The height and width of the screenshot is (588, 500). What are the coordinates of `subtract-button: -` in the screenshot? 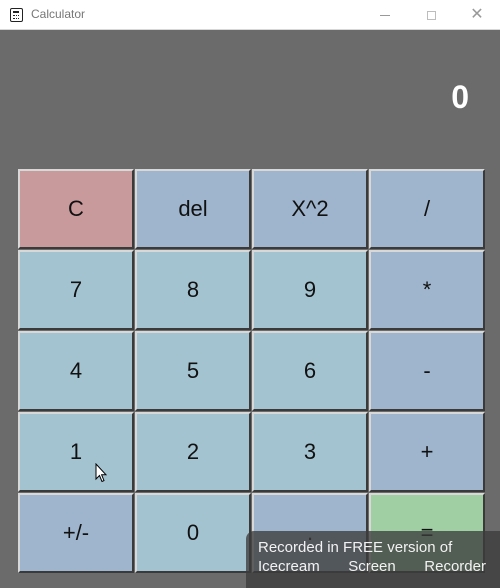 It's located at (427, 371).